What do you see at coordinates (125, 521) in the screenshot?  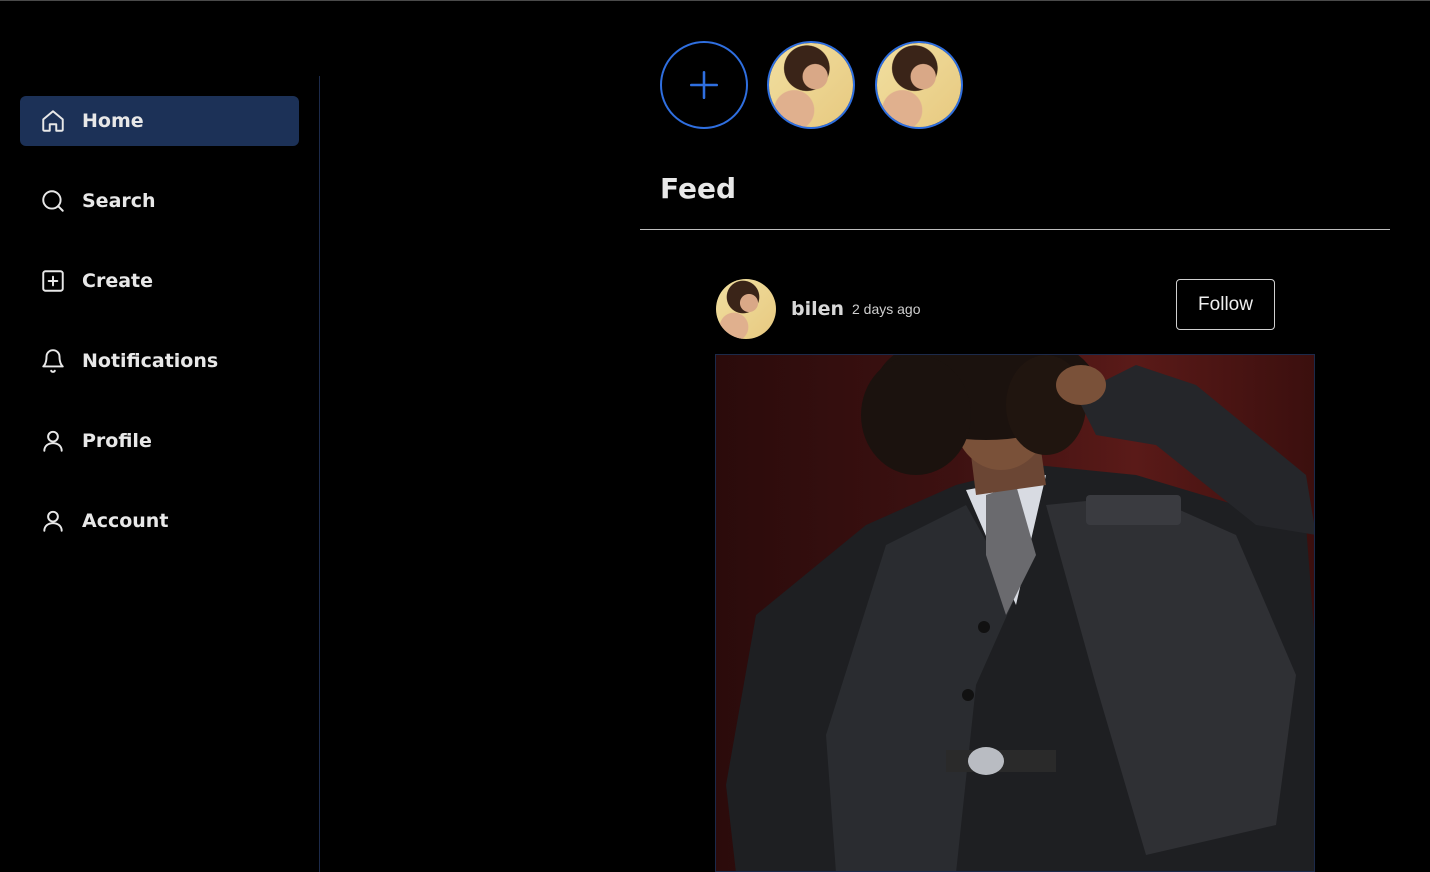 I see `sidebar-item-label: Account` at bounding box center [125, 521].